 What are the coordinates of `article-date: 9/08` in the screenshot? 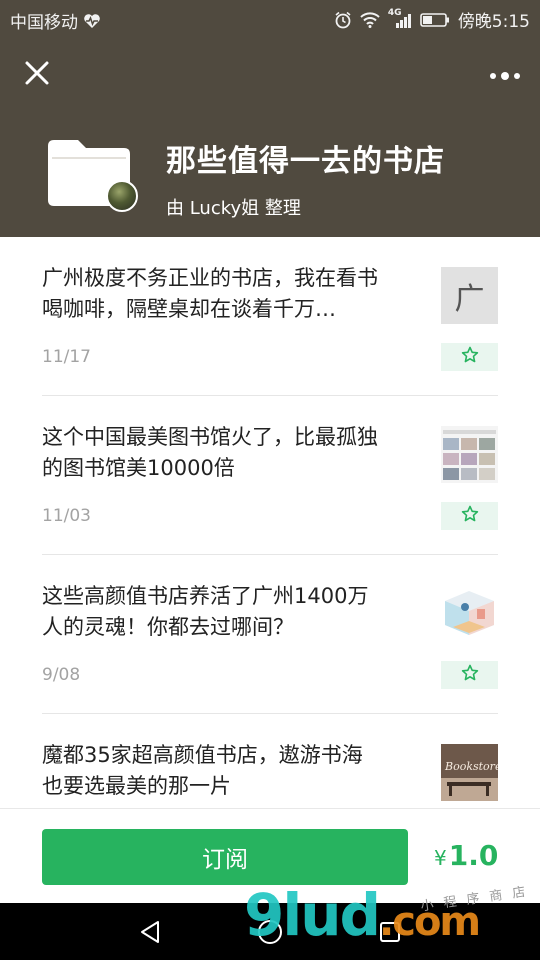 It's located at (61, 675).